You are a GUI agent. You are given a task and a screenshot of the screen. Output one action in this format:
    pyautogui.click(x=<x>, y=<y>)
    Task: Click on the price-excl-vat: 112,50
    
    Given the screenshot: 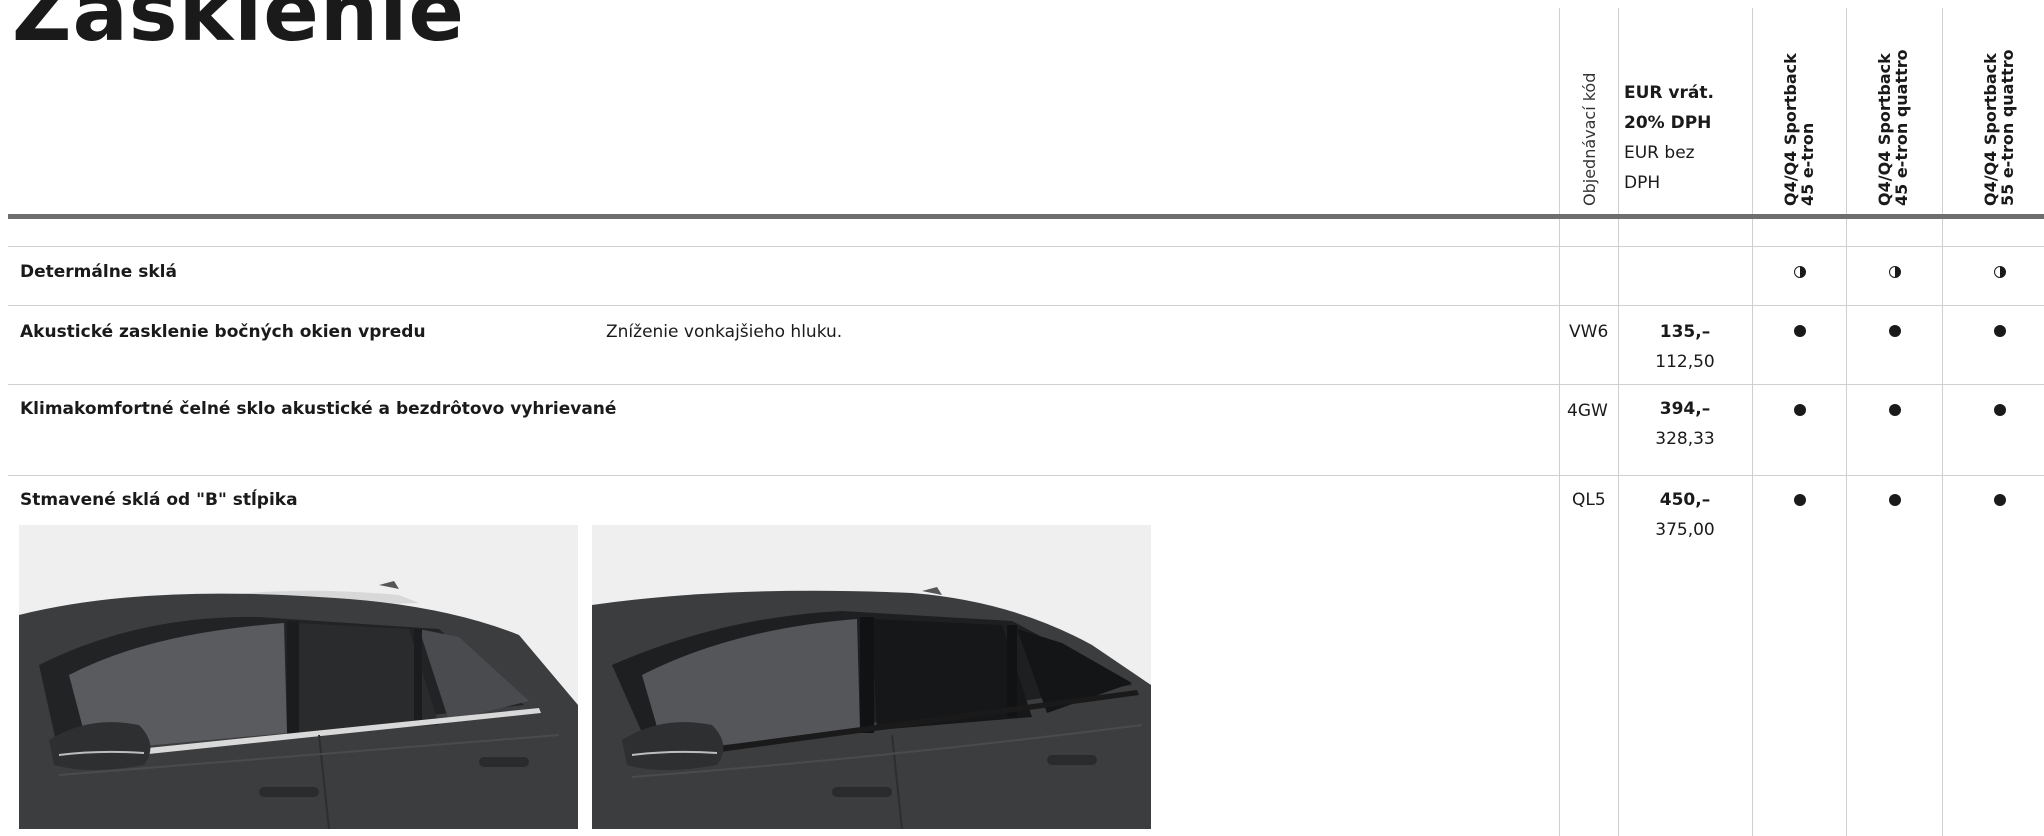 What is the action you would take?
    pyautogui.click(x=1685, y=362)
    